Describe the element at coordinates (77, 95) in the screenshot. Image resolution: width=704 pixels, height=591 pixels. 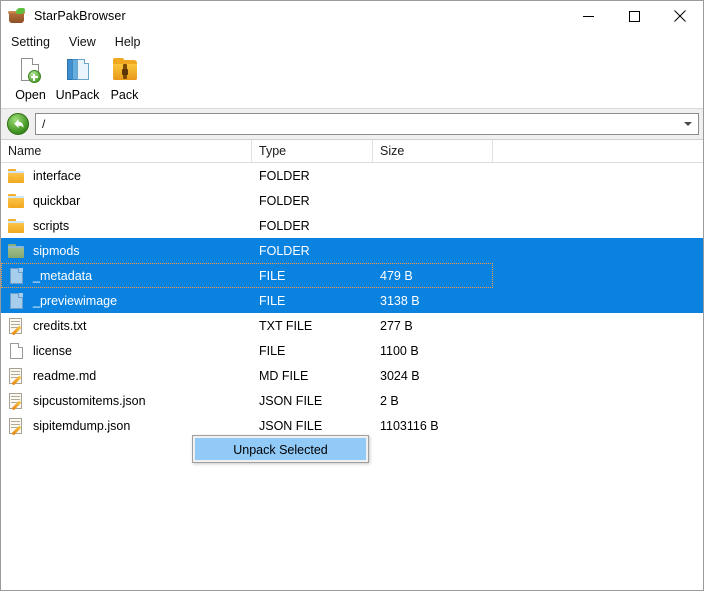
I see `unpack-button-label: UnPack` at that location.